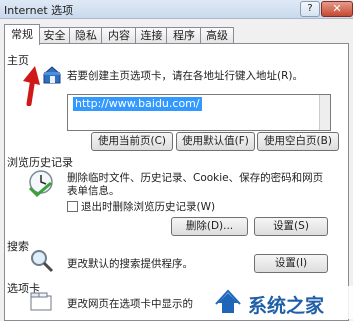  What do you see at coordinates (130, 264) in the screenshot?
I see `search-description: 更改默认的搜索提供程序。` at bounding box center [130, 264].